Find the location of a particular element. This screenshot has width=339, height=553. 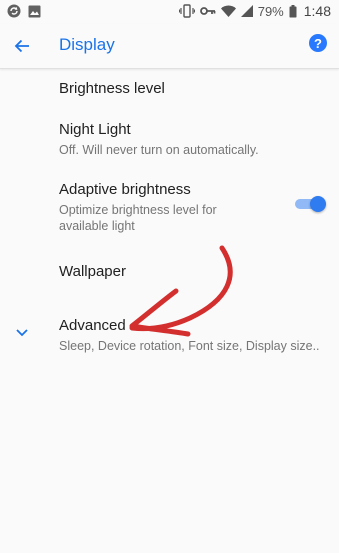

battery-percent: 79% is located at coordinates (270, 11).